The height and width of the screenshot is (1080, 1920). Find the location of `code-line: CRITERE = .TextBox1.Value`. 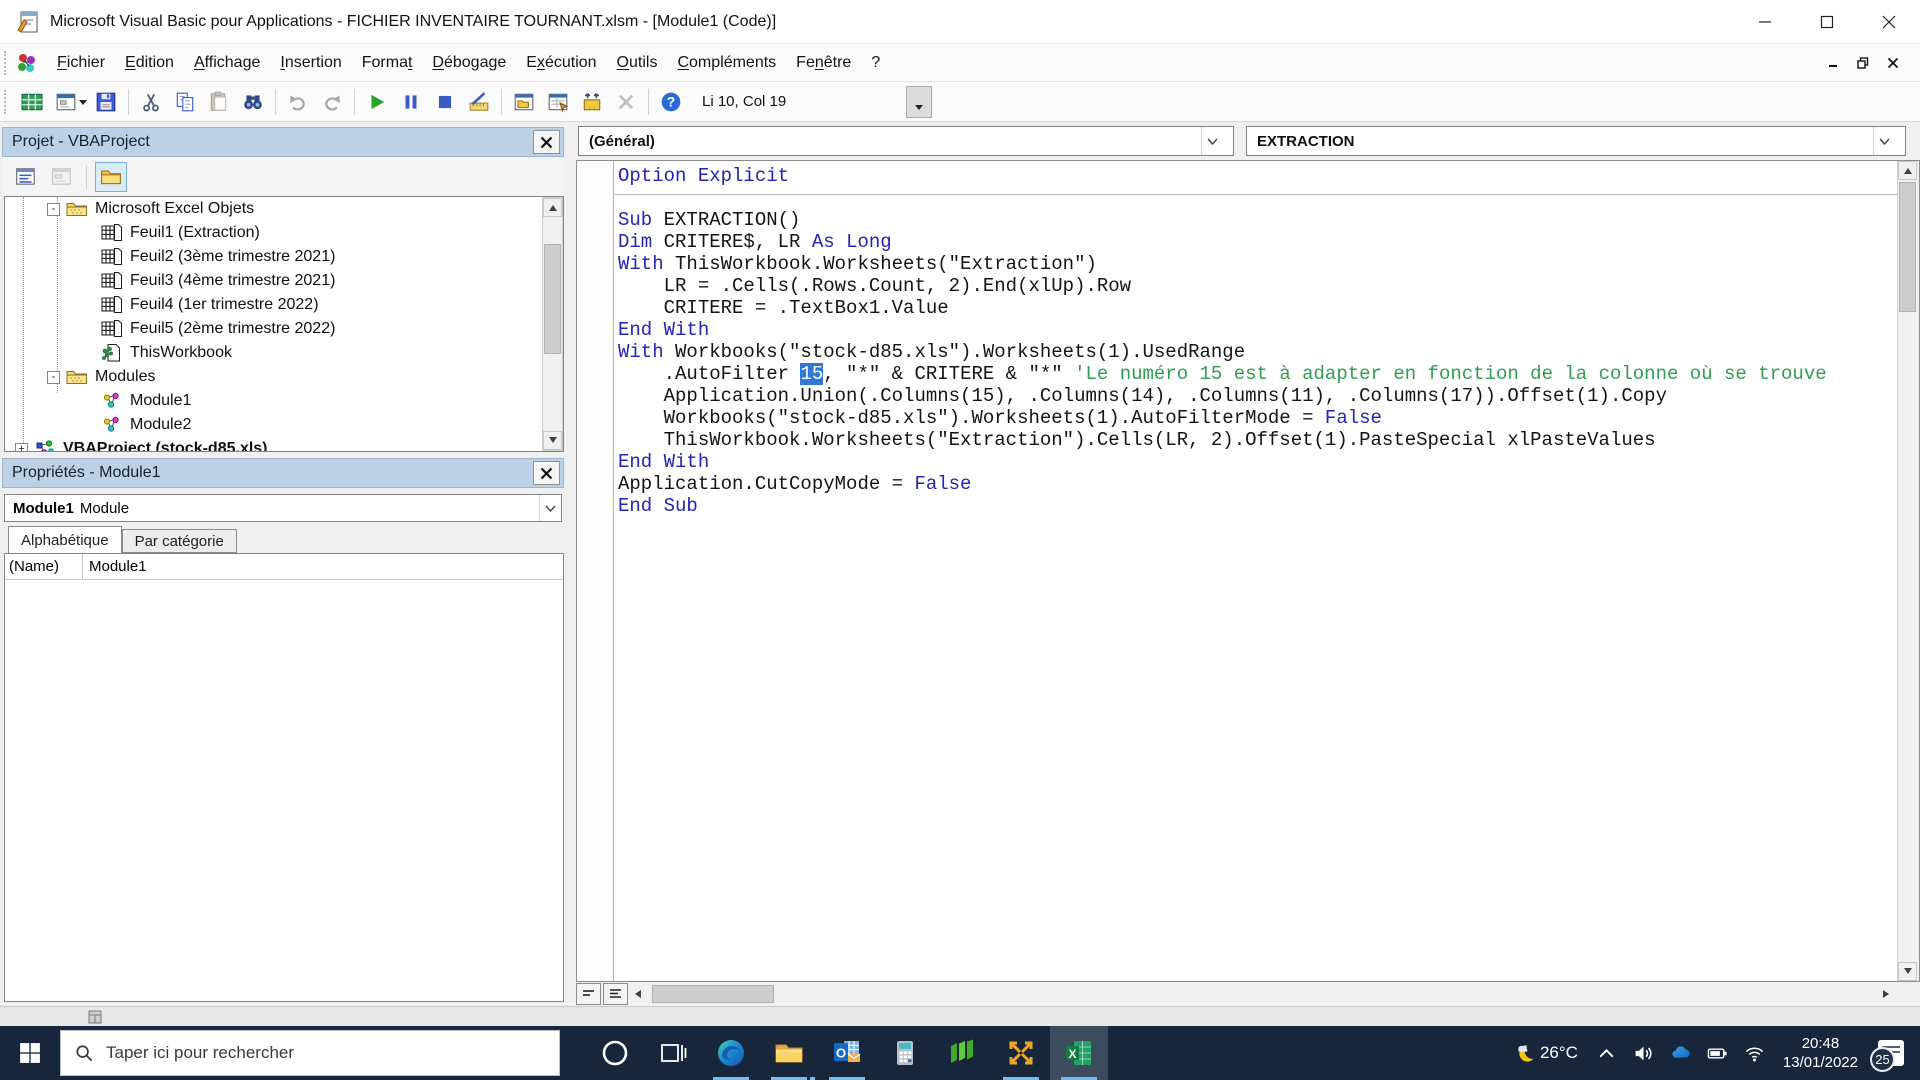

code-line: CRITERE = .TextBox1.Value is located at coordinates (1257, 308).